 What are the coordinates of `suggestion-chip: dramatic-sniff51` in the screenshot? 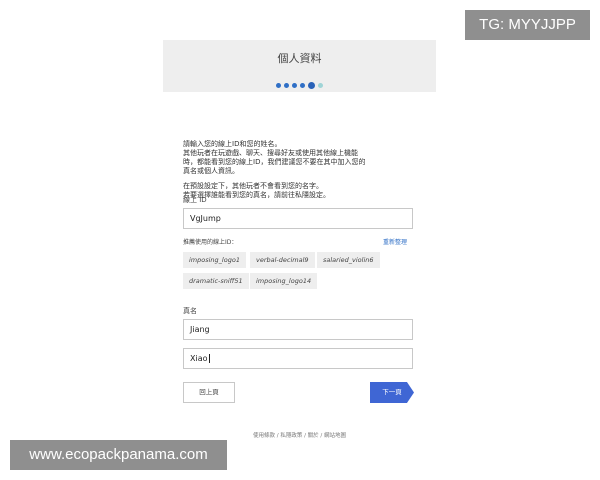 It's located at (216, 281).